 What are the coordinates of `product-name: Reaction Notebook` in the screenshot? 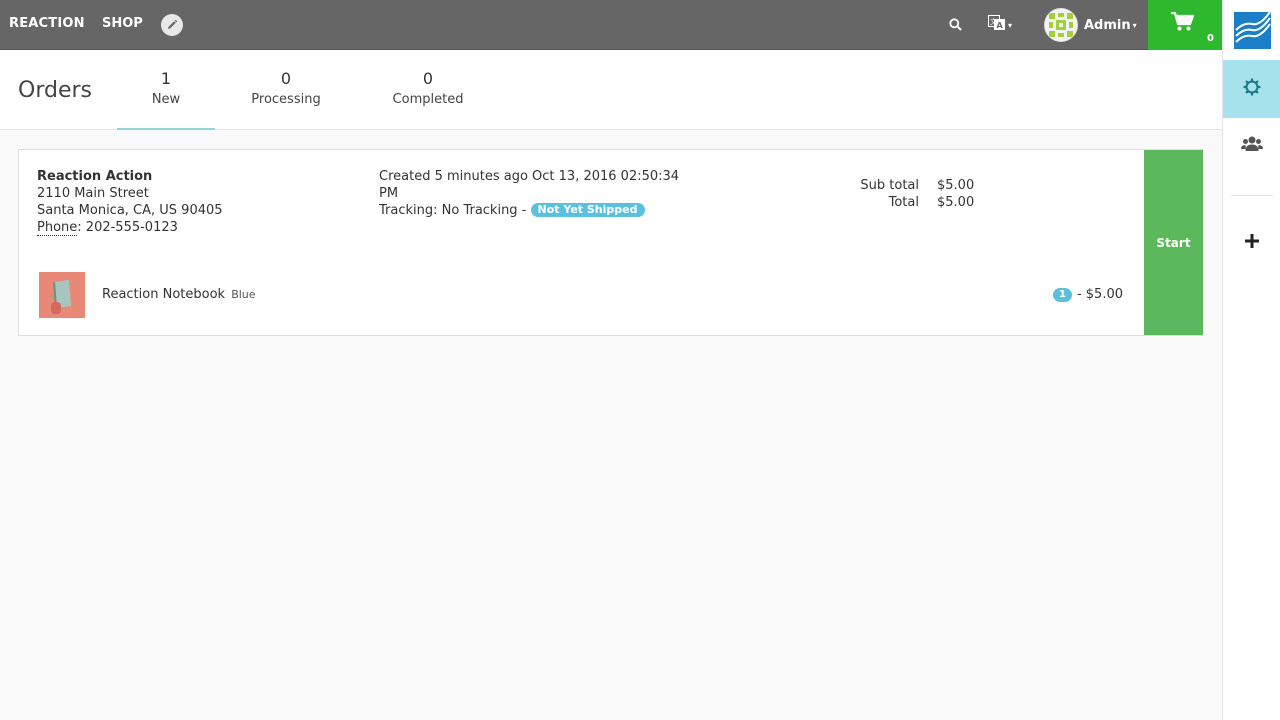 It's located at (164, 294).